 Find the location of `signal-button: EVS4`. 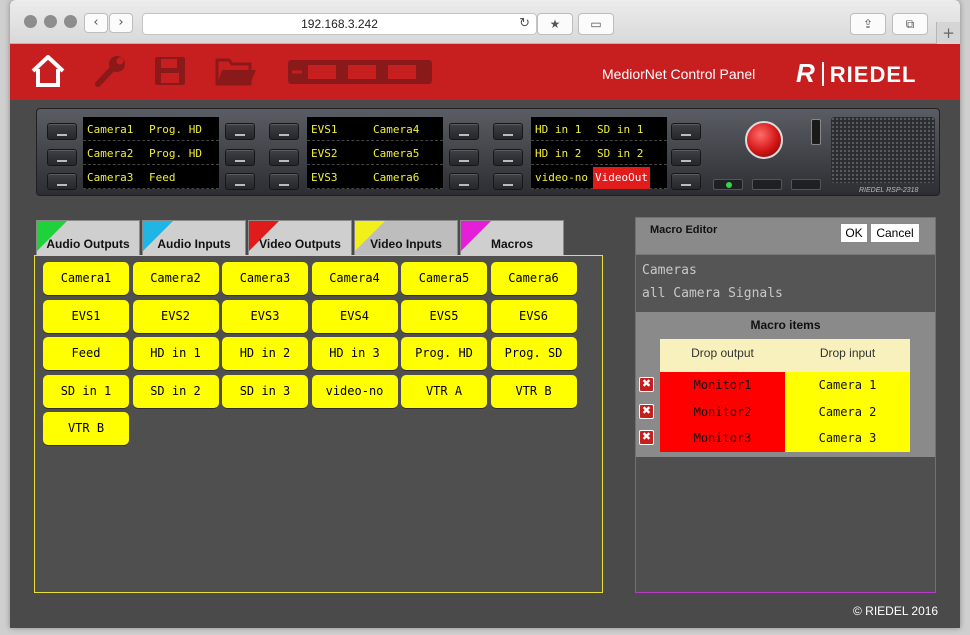

signal-button: EVS4 is located at coordinates (354, 316).